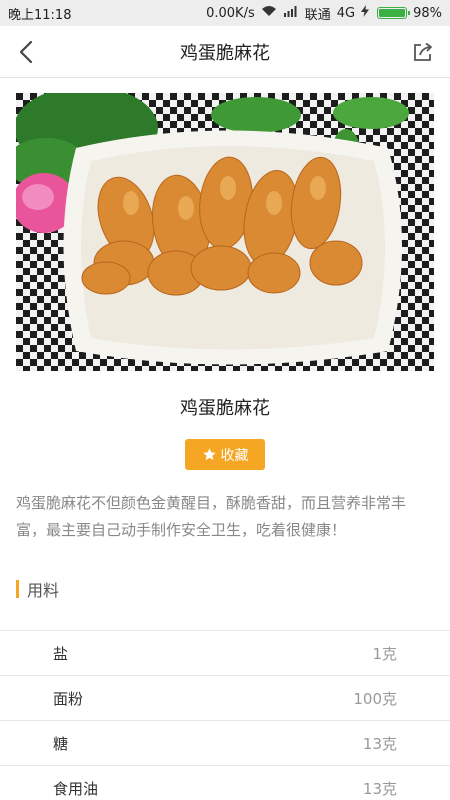 The height and width of the screenshot is (800, 450). I want to click on back-button, so click(26, 52).